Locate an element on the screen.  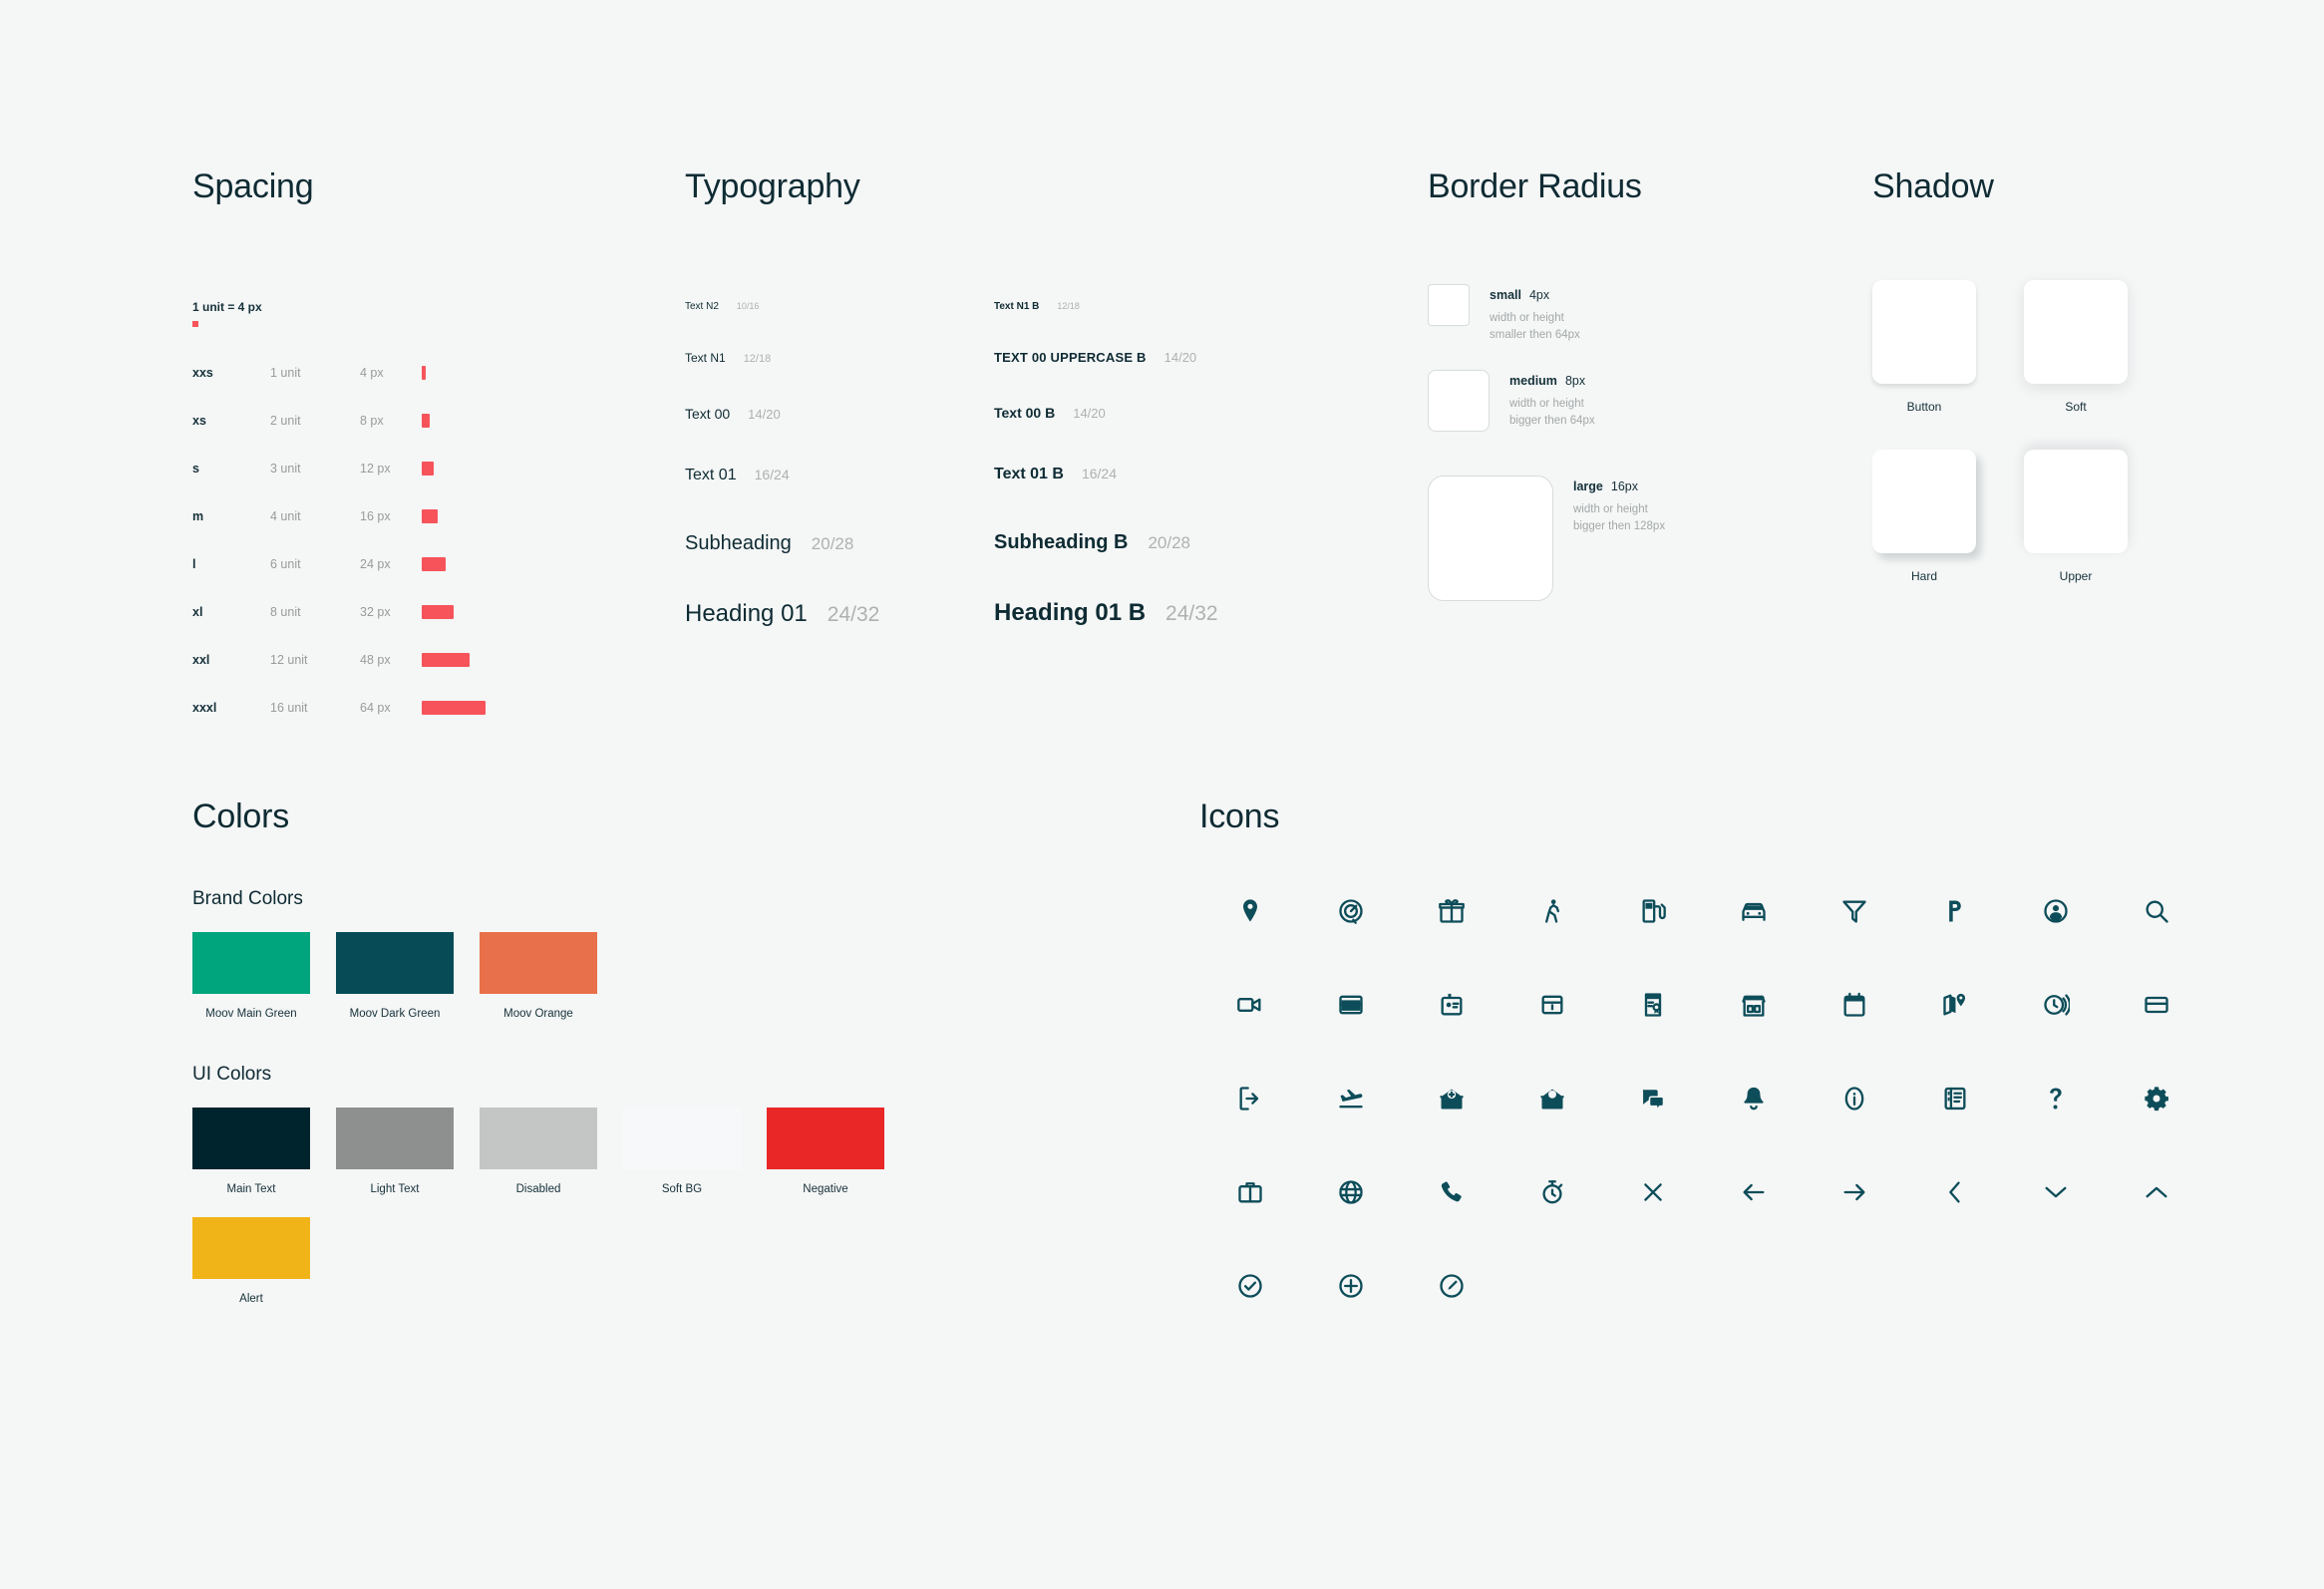
calendar-icon is located at coordinates (1854, 1005).